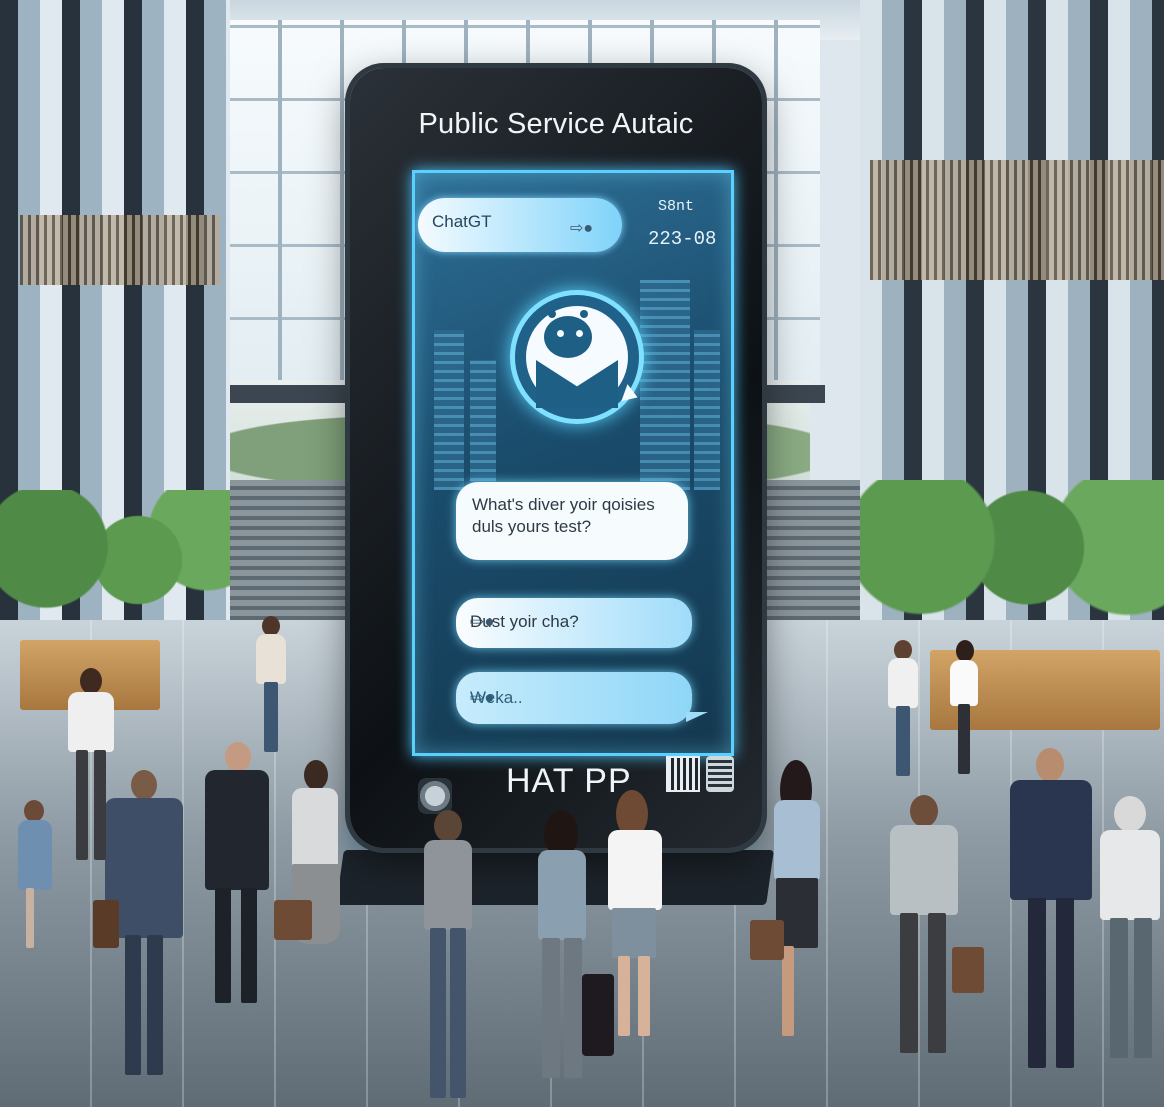  Describe the element at coordinates (435, 796) in the screenshot. I see `emblem-icon` at that location.